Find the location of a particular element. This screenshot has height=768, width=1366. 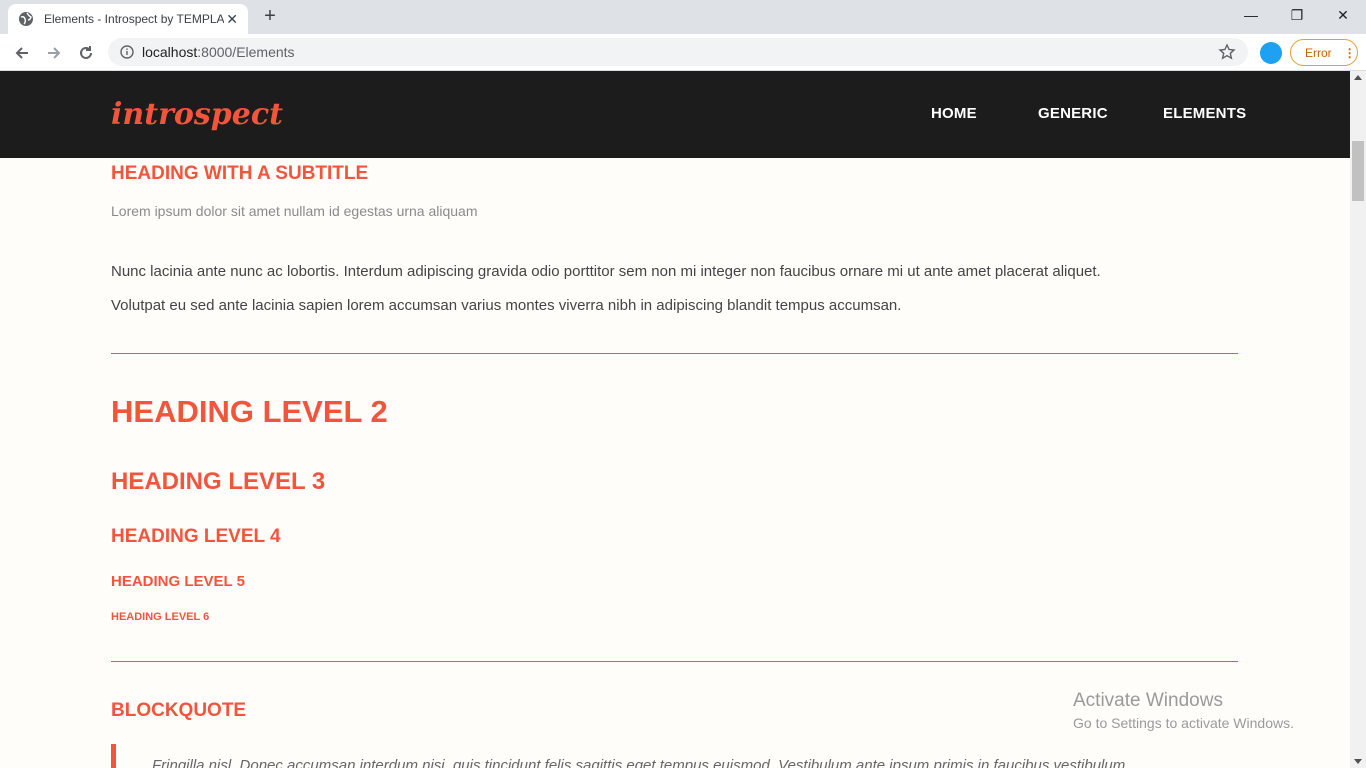

nav-elements: ELEMENTS is located at coordinates (1204, 113).